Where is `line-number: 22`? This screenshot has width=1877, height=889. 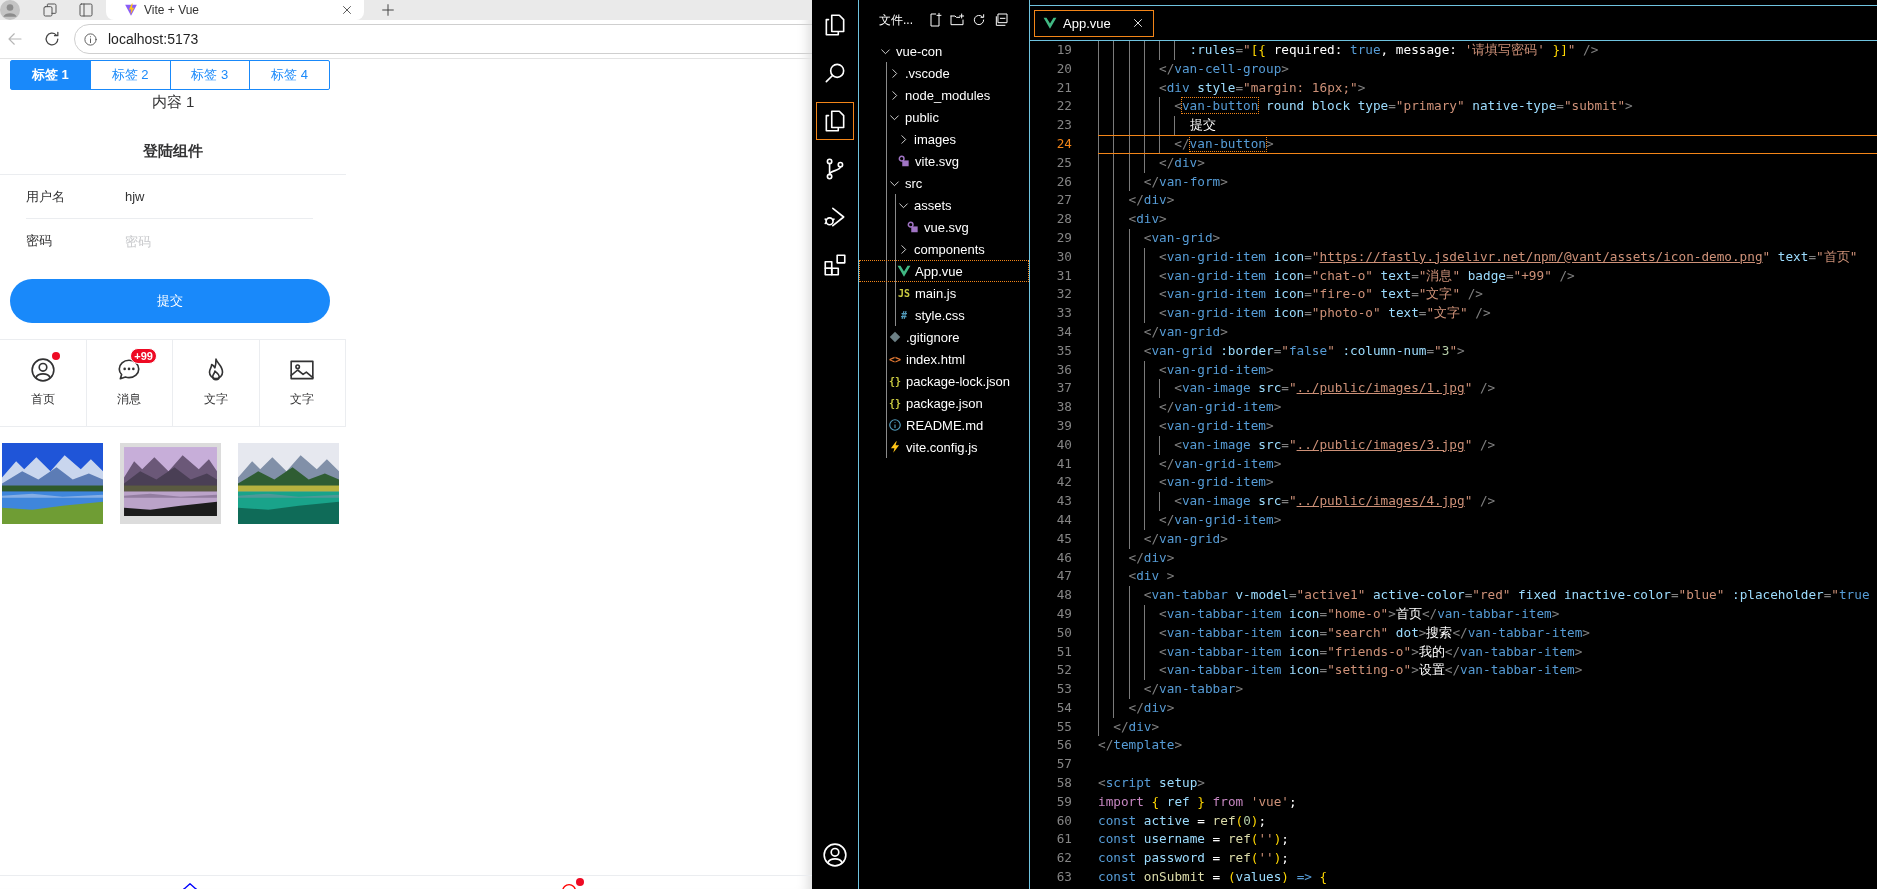
line-number: 22 is located at coordinates (1064, 106).